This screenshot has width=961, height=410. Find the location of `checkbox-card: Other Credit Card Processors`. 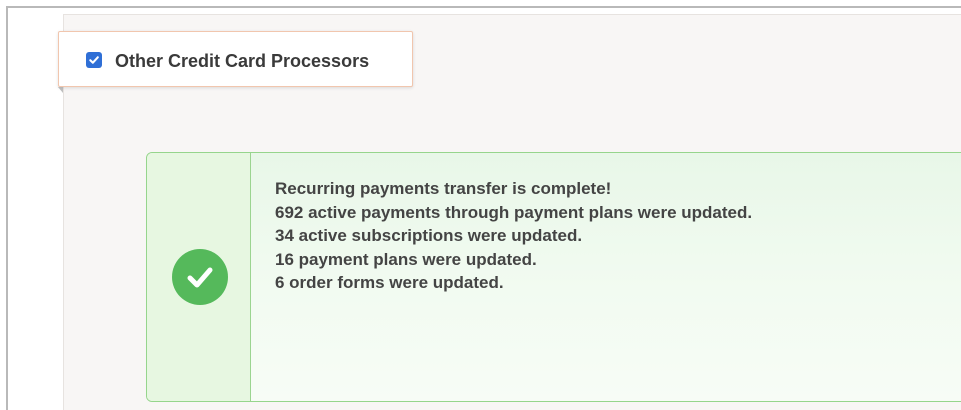

checkbox-card: Other Credit Card Processors is located at coordinates (235, 62).